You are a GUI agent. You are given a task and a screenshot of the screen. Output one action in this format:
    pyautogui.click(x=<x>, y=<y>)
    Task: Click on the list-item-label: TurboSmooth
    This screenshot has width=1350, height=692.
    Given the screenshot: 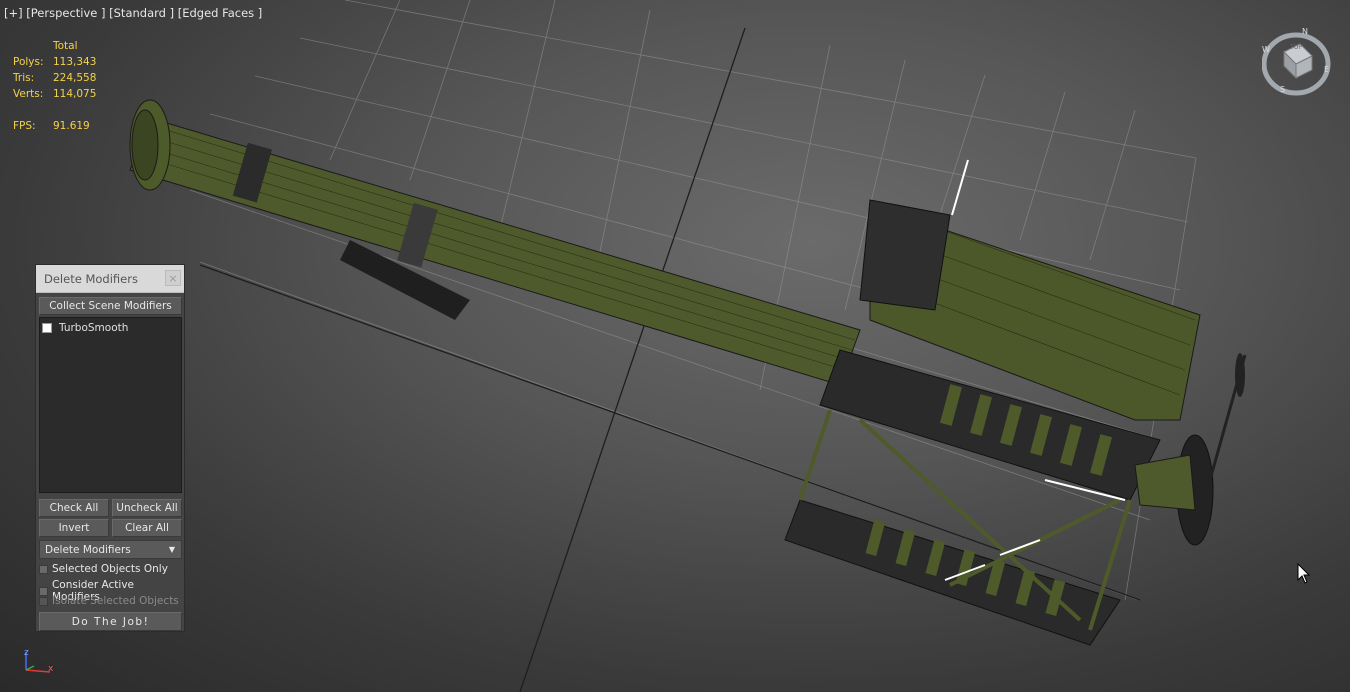 What is the action you would take?
    pyautogui.click(x=94, y=327)
    